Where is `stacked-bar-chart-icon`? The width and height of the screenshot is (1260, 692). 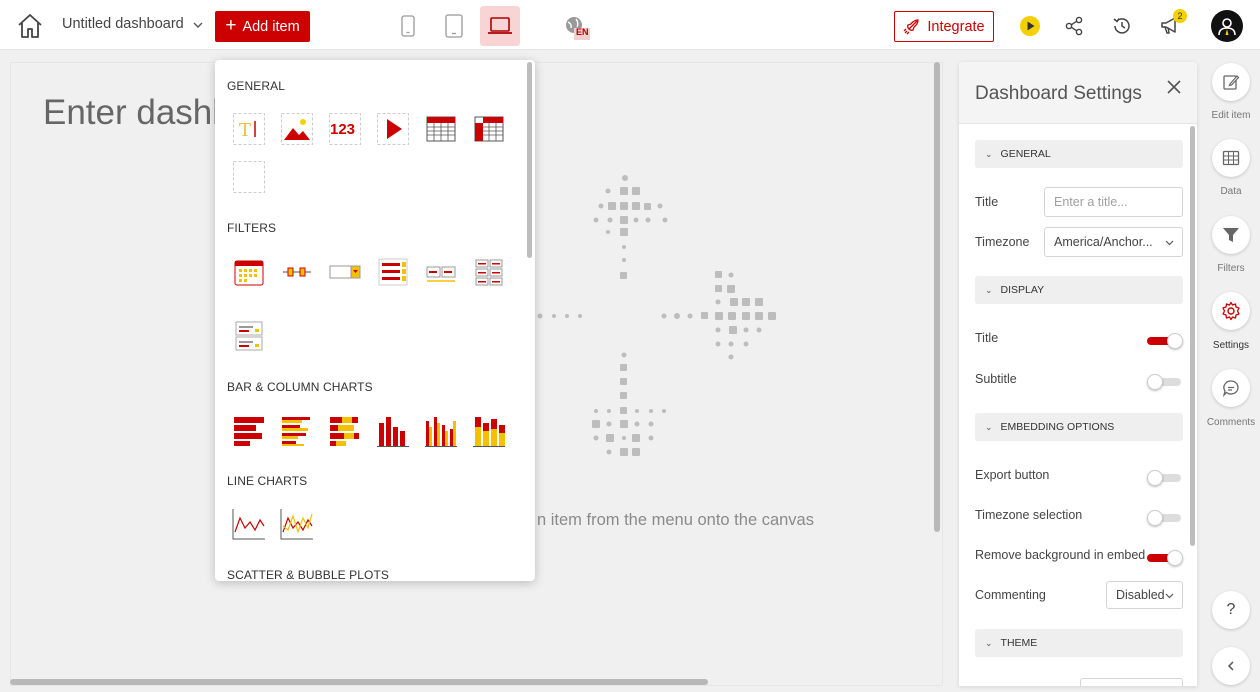
stacked-bar-chart-icon is located at coordinates (345, 431).